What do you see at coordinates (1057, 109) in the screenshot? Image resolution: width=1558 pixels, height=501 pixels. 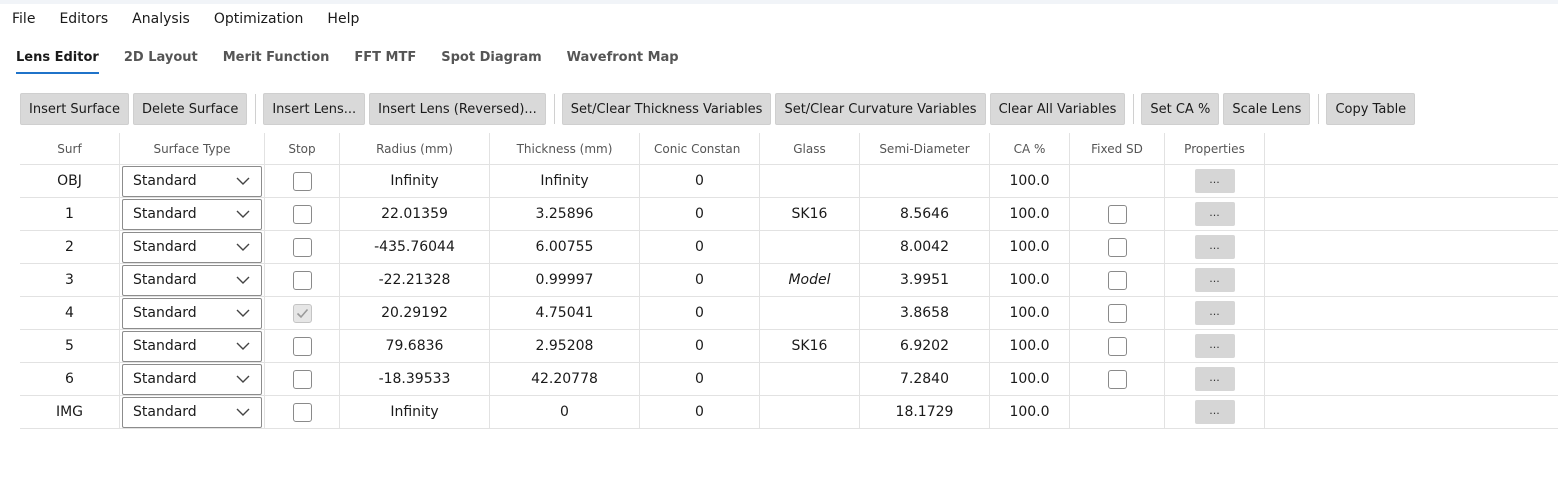 I see `clear-all-variables-button: Clear All Variables` at bounding box center [1057, 109].